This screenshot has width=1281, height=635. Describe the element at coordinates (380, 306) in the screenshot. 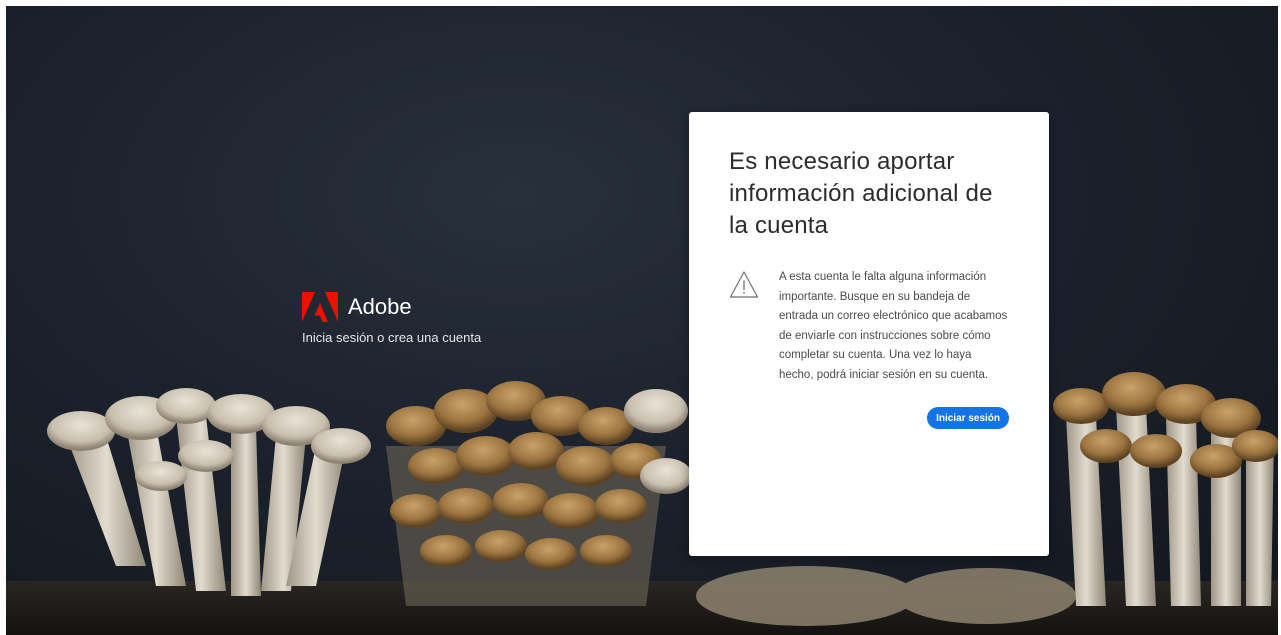

I see `brand-name: Adobe` at that location.